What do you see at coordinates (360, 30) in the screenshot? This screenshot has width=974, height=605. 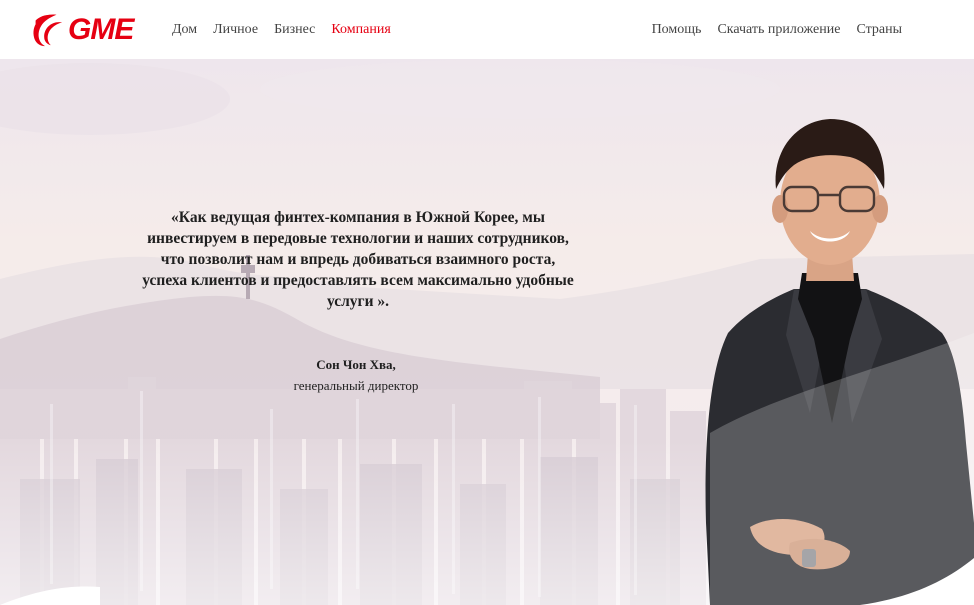 I see `nav-link-company: Компания` at bounding box center [360, 30].